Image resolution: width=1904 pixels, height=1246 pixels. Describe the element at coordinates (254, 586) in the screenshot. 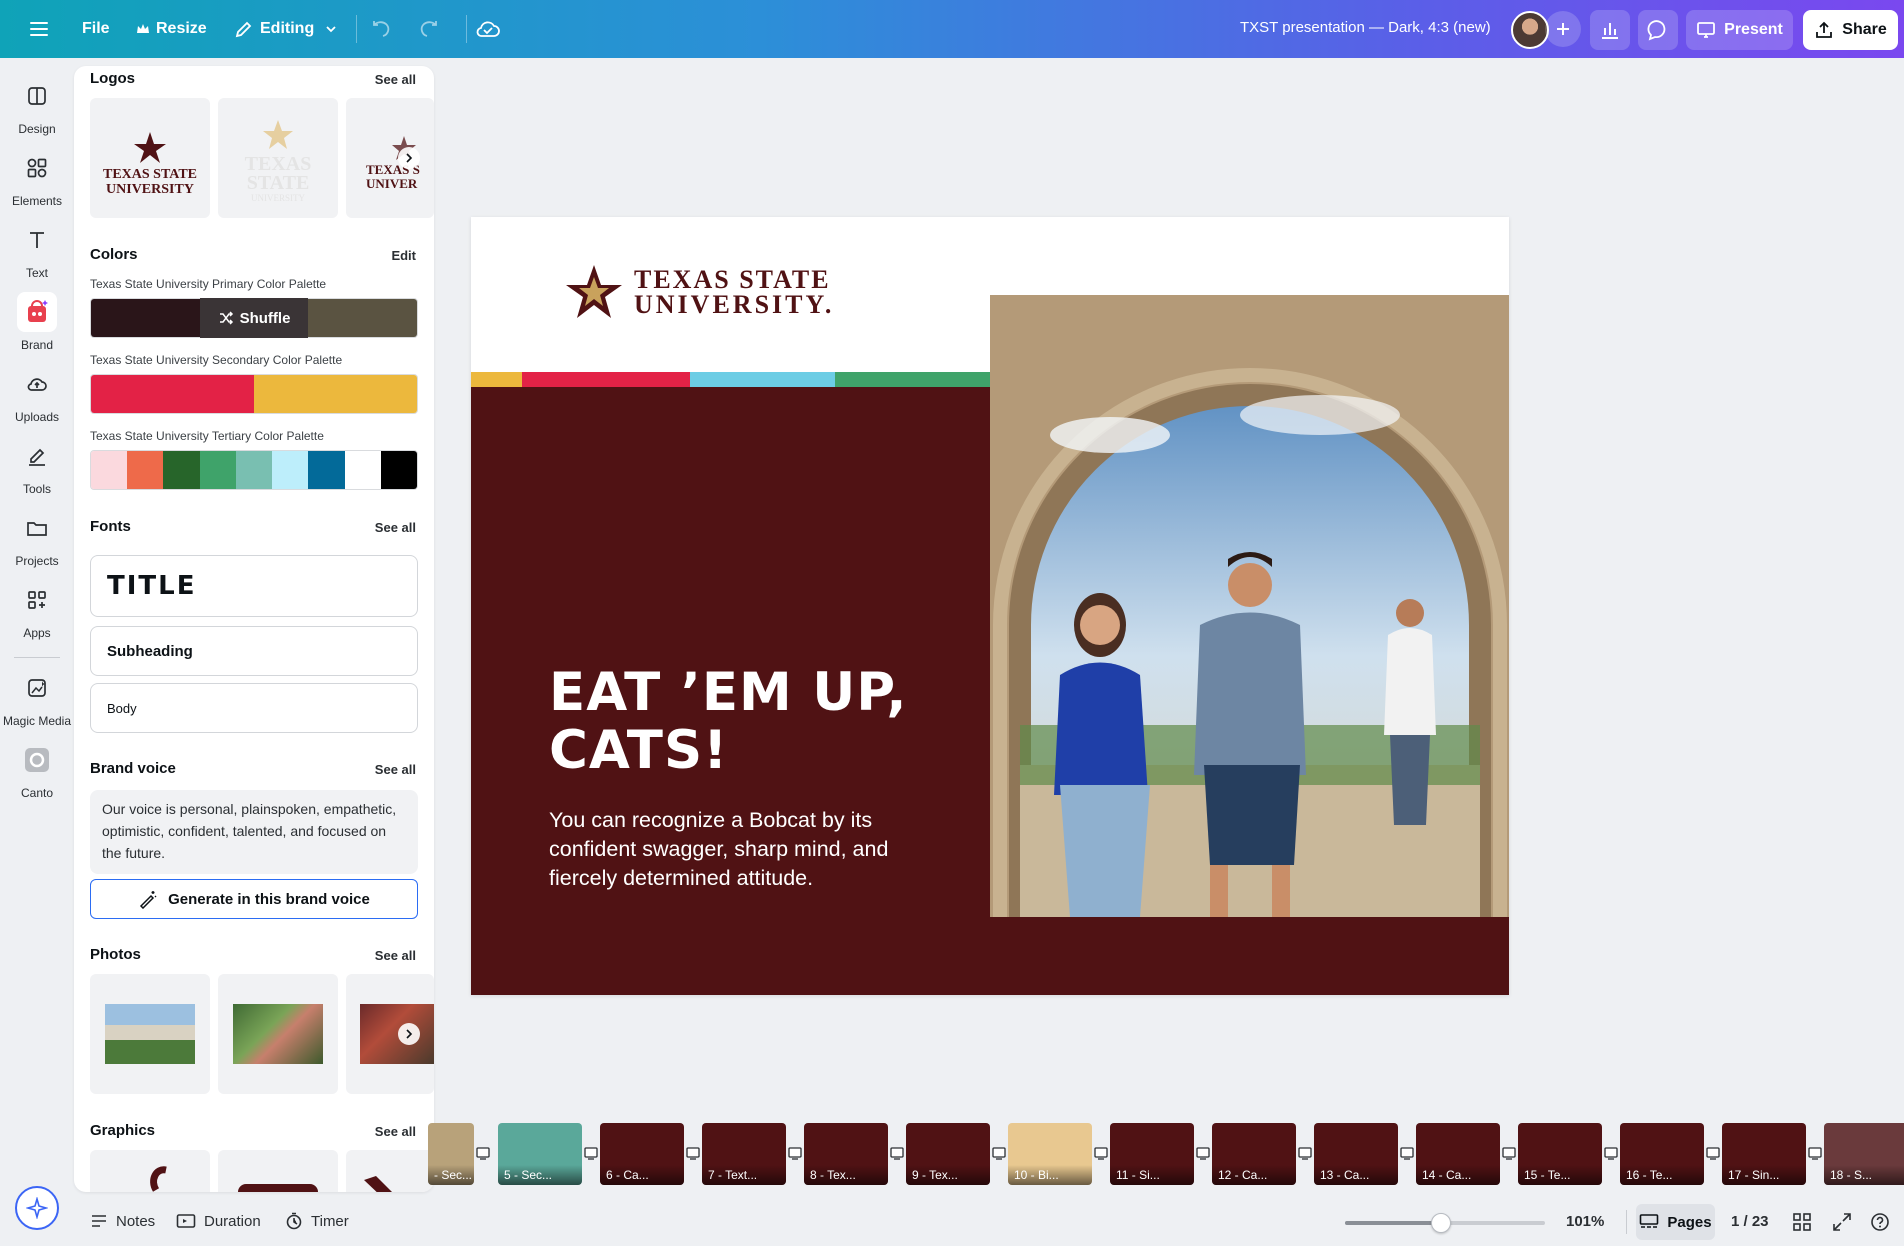

I see `font-title-sample: TITLE` at that location.